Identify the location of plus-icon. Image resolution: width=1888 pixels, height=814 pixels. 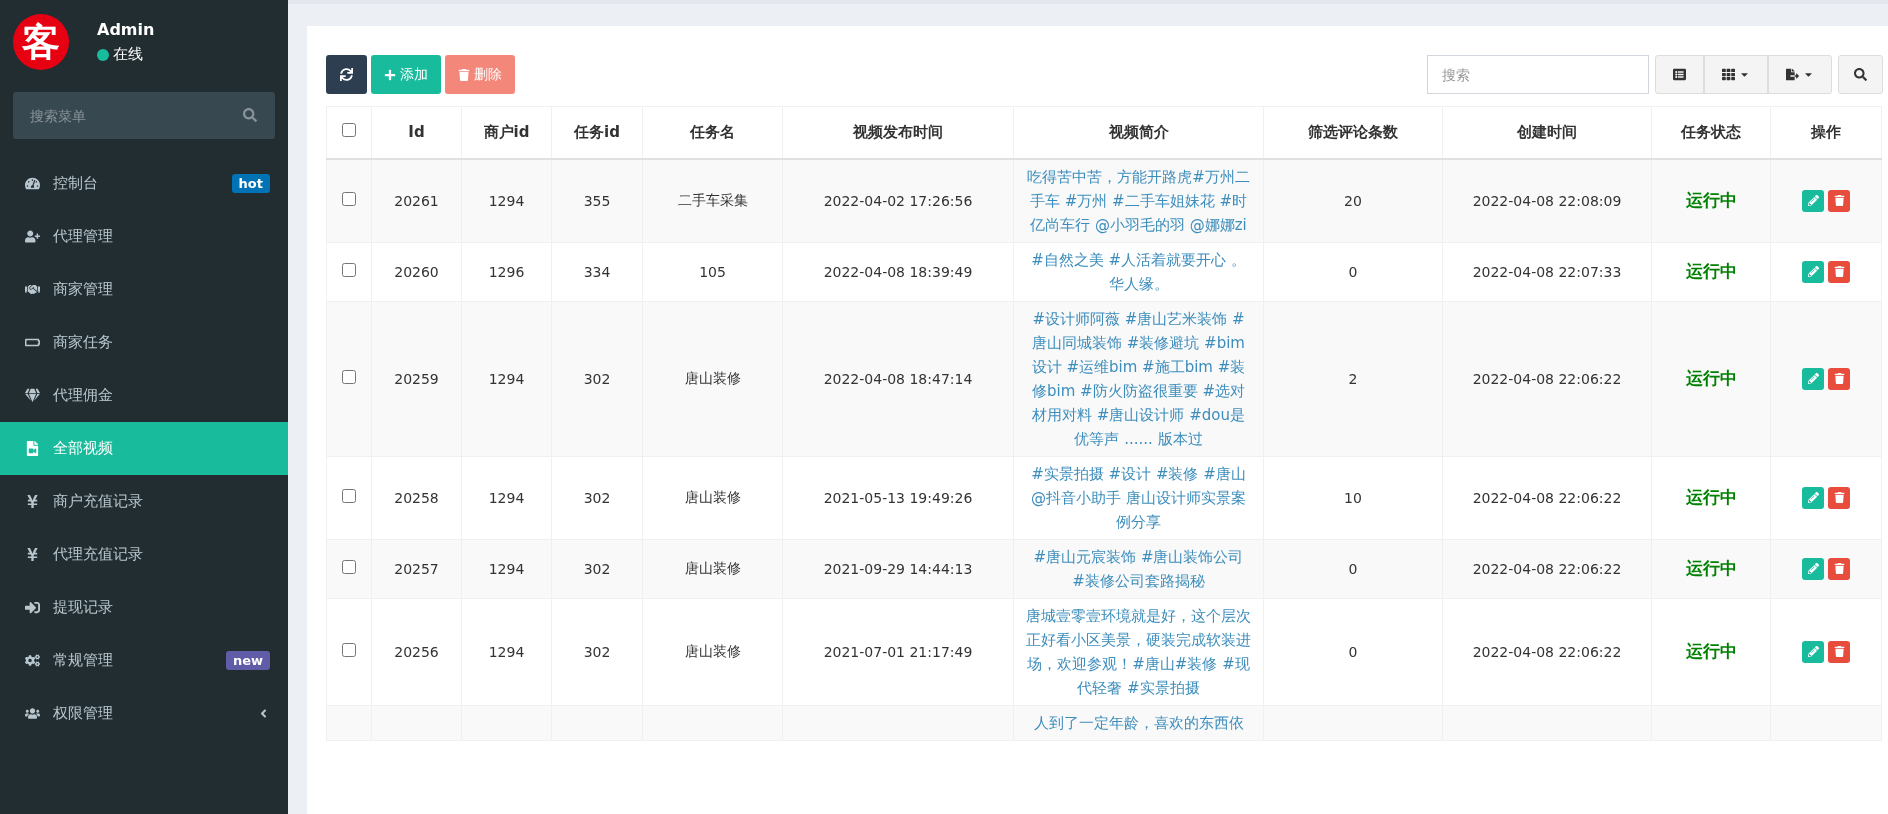
(390, 74).